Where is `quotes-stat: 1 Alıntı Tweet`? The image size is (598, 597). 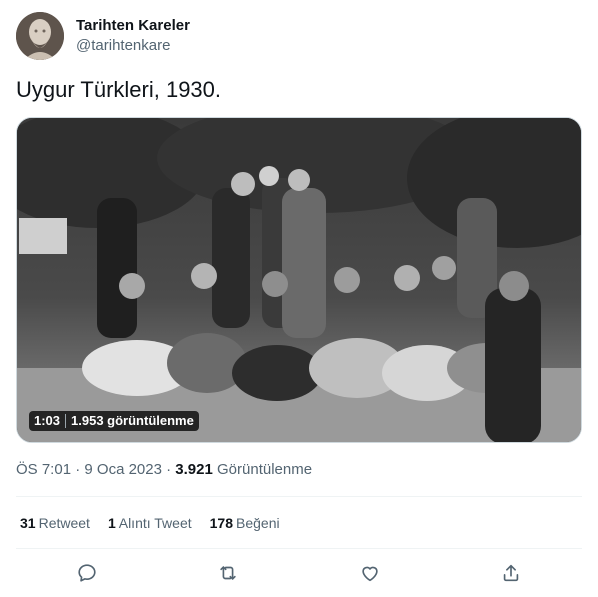 quotes-stat: 1 Alıntı Tweet is located at coordinates (150, 523).